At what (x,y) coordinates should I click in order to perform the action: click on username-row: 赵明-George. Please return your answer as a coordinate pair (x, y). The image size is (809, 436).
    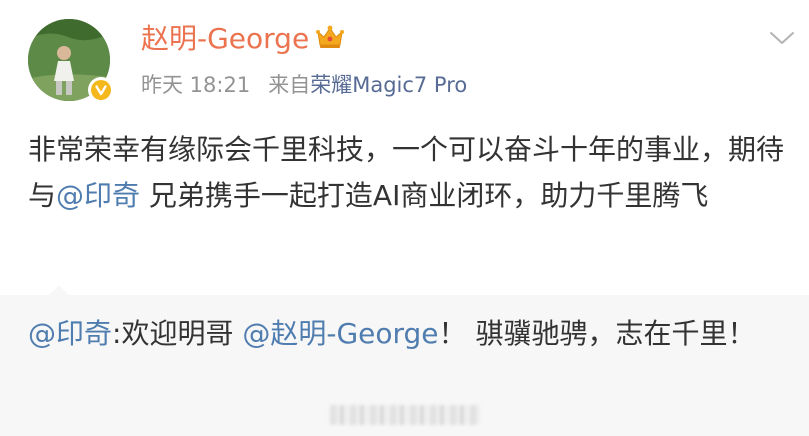
    Looking at the image, I should click on (243, 39).